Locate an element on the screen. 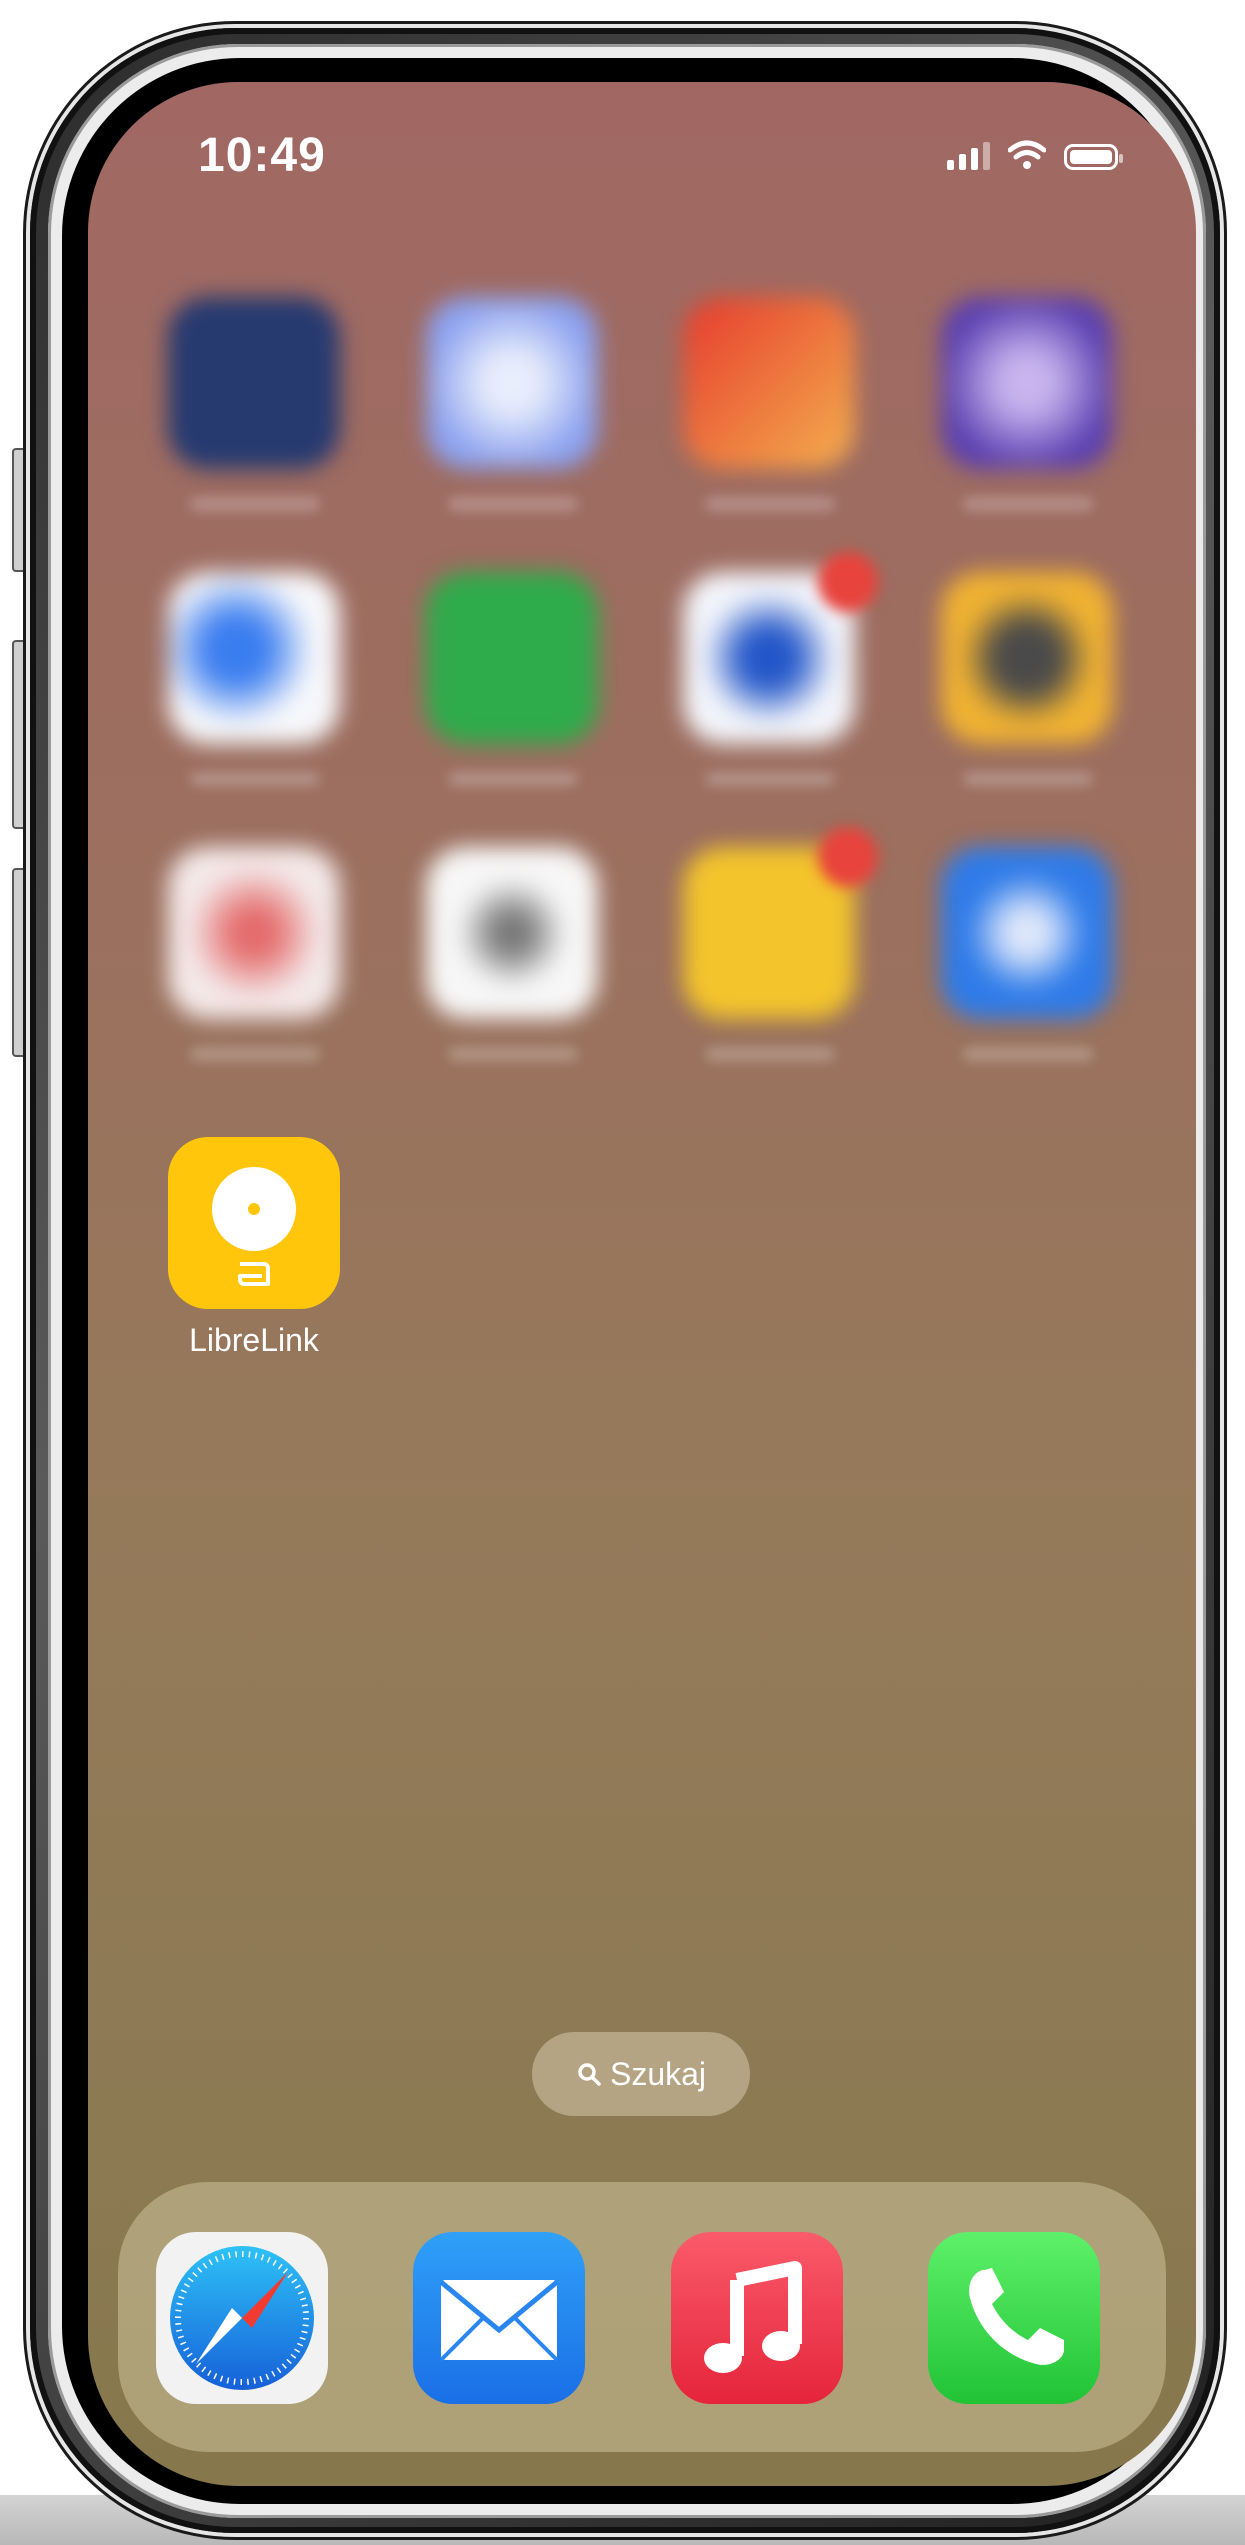 This screenshot has width=1245, height=2545. sensor-disc-icon is located at coordinates (254, 1209).